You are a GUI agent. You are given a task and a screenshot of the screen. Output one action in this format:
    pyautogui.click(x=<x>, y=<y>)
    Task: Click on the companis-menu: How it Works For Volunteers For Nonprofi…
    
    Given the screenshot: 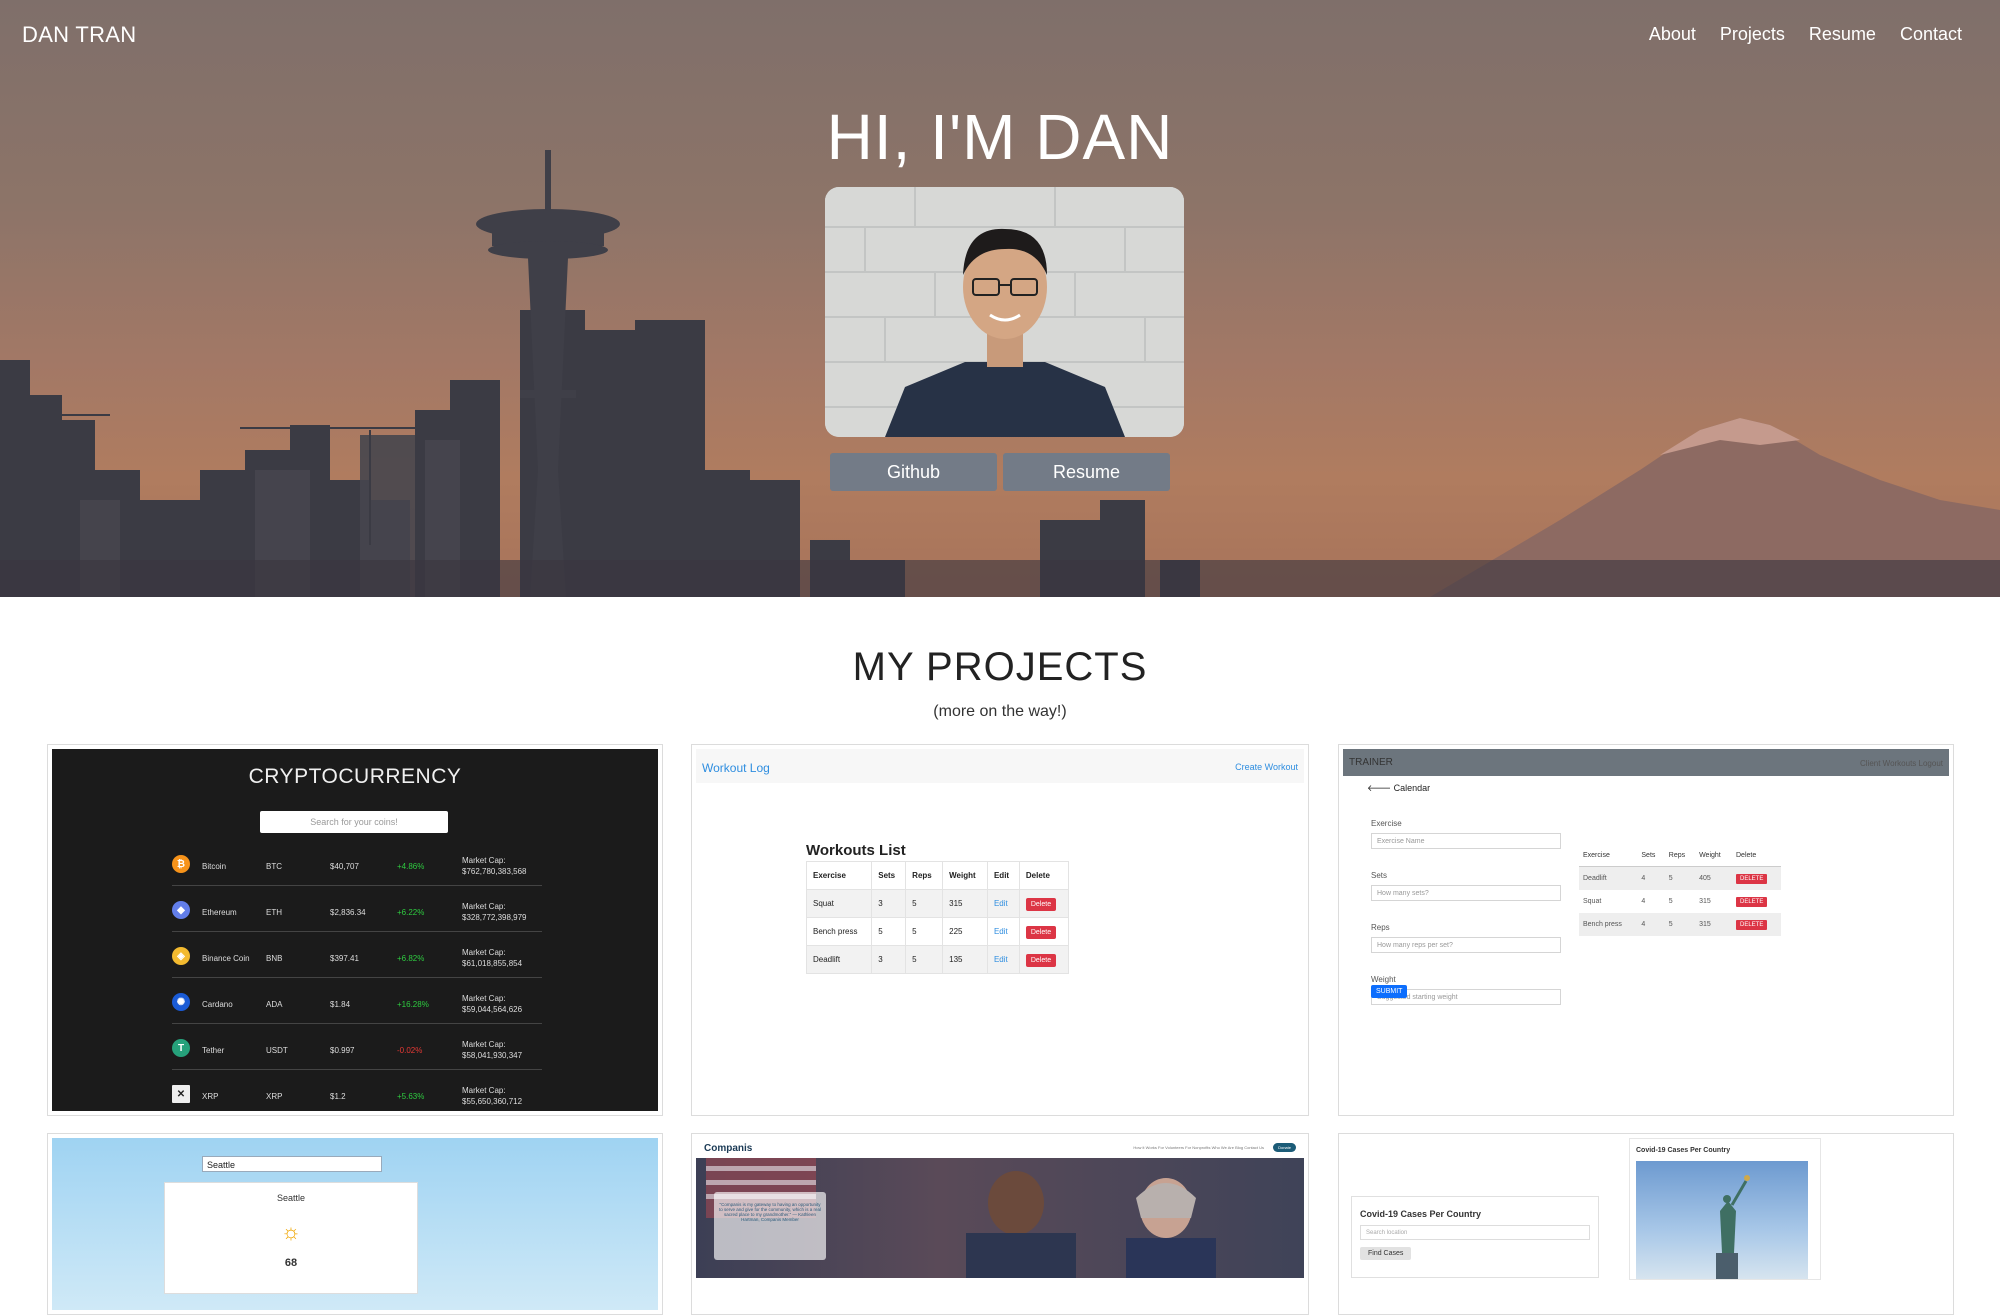 What is the action you would take?
    pyautogui.click(x=1198, y=1147)
    